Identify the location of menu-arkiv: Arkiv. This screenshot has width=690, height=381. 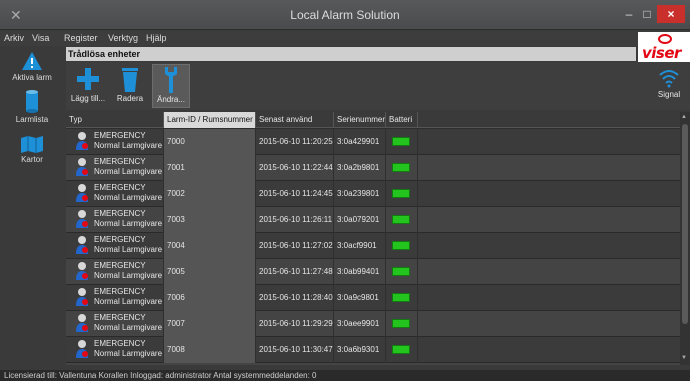
(14, 38).